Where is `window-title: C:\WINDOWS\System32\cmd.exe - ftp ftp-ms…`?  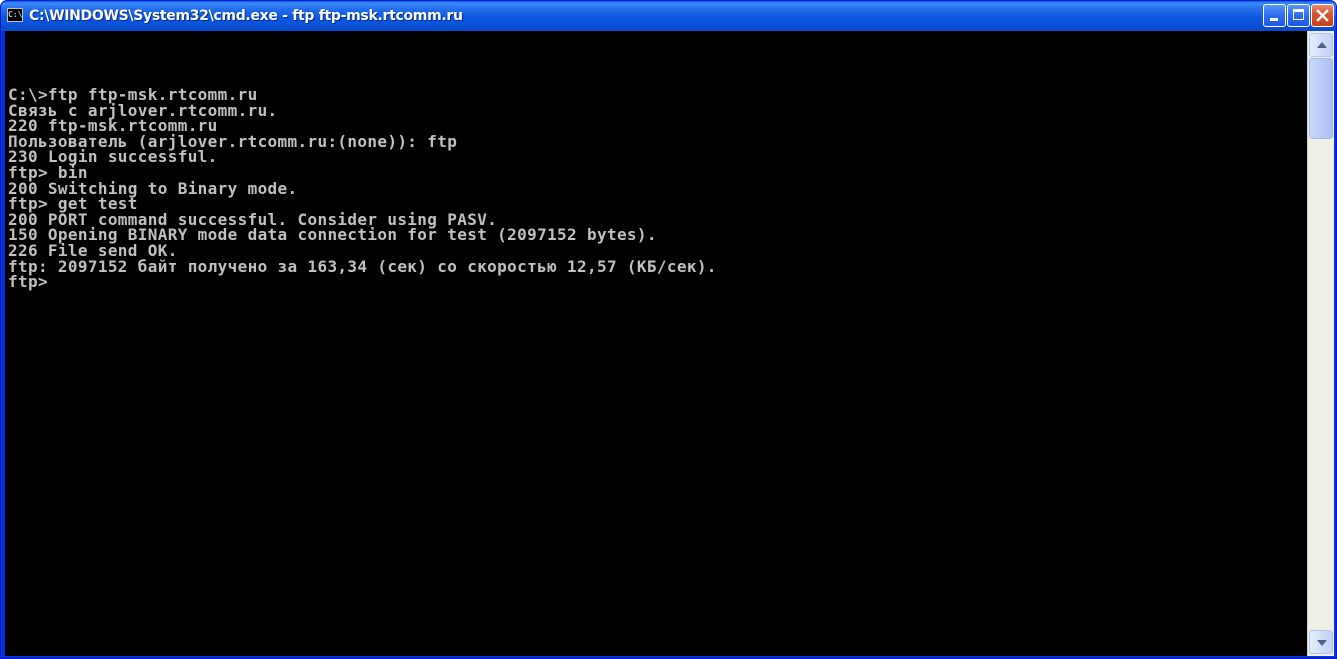
window-title: C:\WINDOWS\System32\cmd.exe - ftp ftp-ms… is located at coordinates (246, 16).